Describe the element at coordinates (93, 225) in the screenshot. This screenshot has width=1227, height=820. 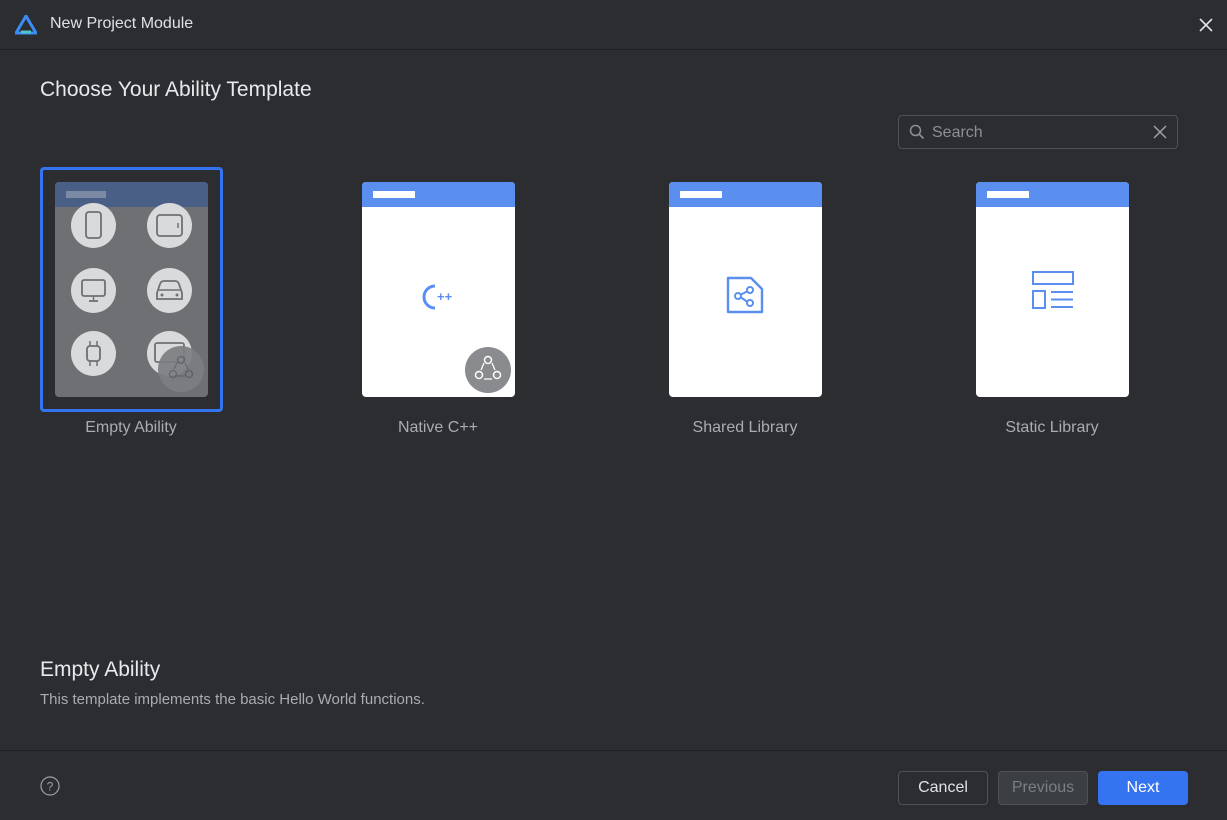
I see `phone-icon` at that location.